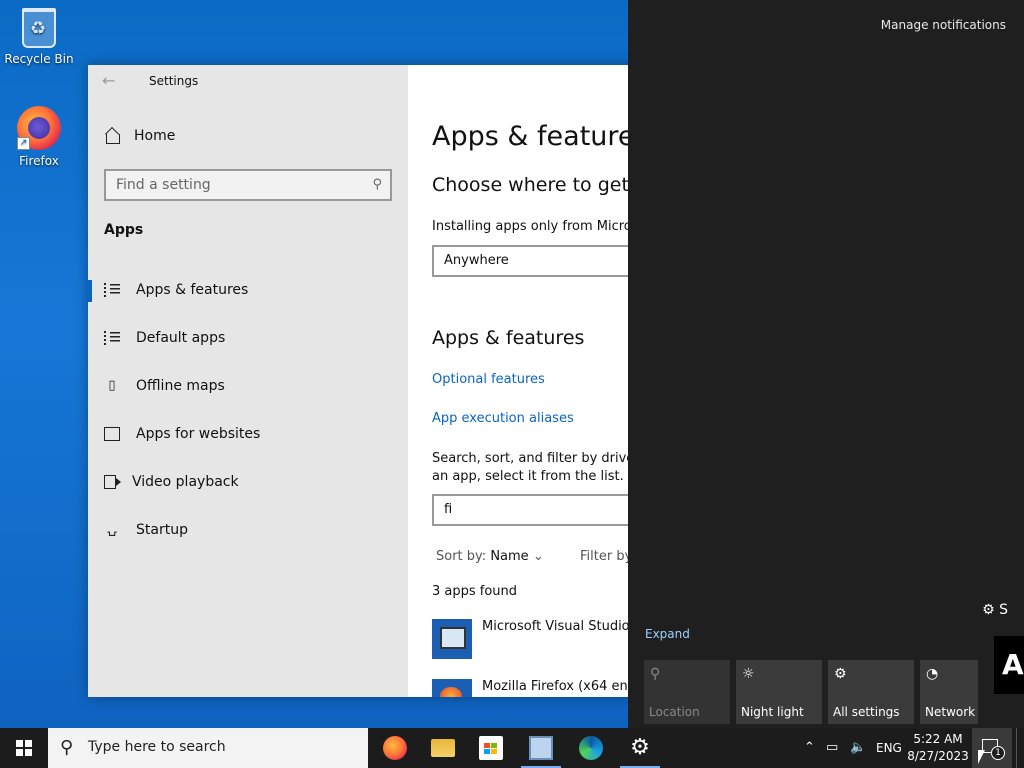 This screenshot has height=768, width=1024. I want to click on sidebar-item-label: Video playback, so click(185, 482).